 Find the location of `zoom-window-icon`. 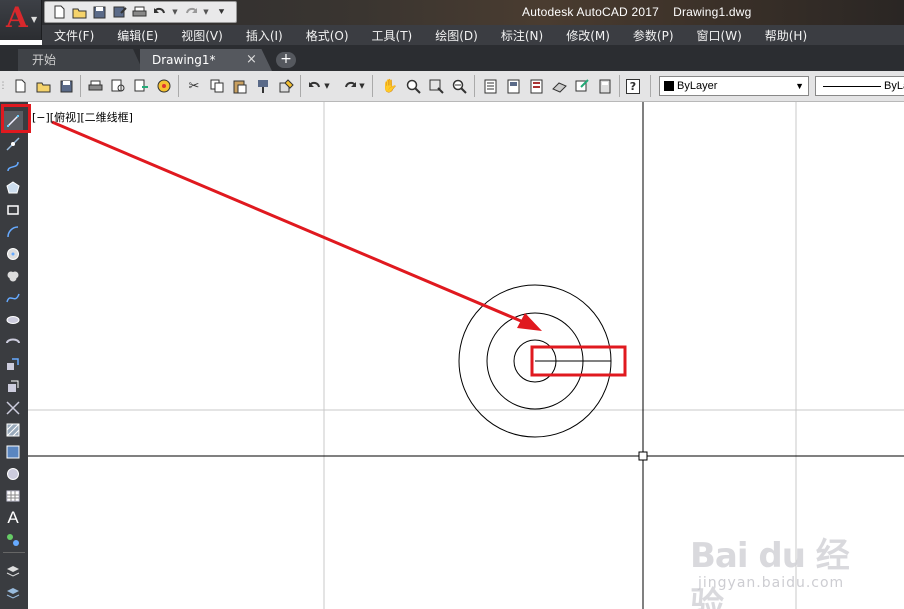

zoom-window-icon is located at coordinates (436, 86).